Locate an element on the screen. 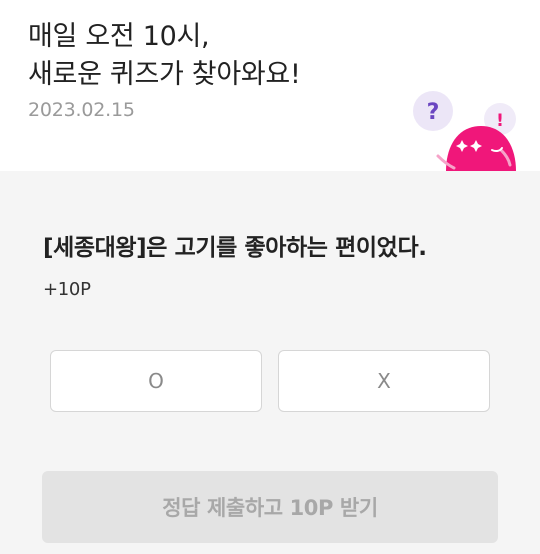 Image resolution: width=540 pixels, height=554 pixels. page-title-line-2: 새로운 퀴즈가 찾아와요! is located at coordinates (164, 74).